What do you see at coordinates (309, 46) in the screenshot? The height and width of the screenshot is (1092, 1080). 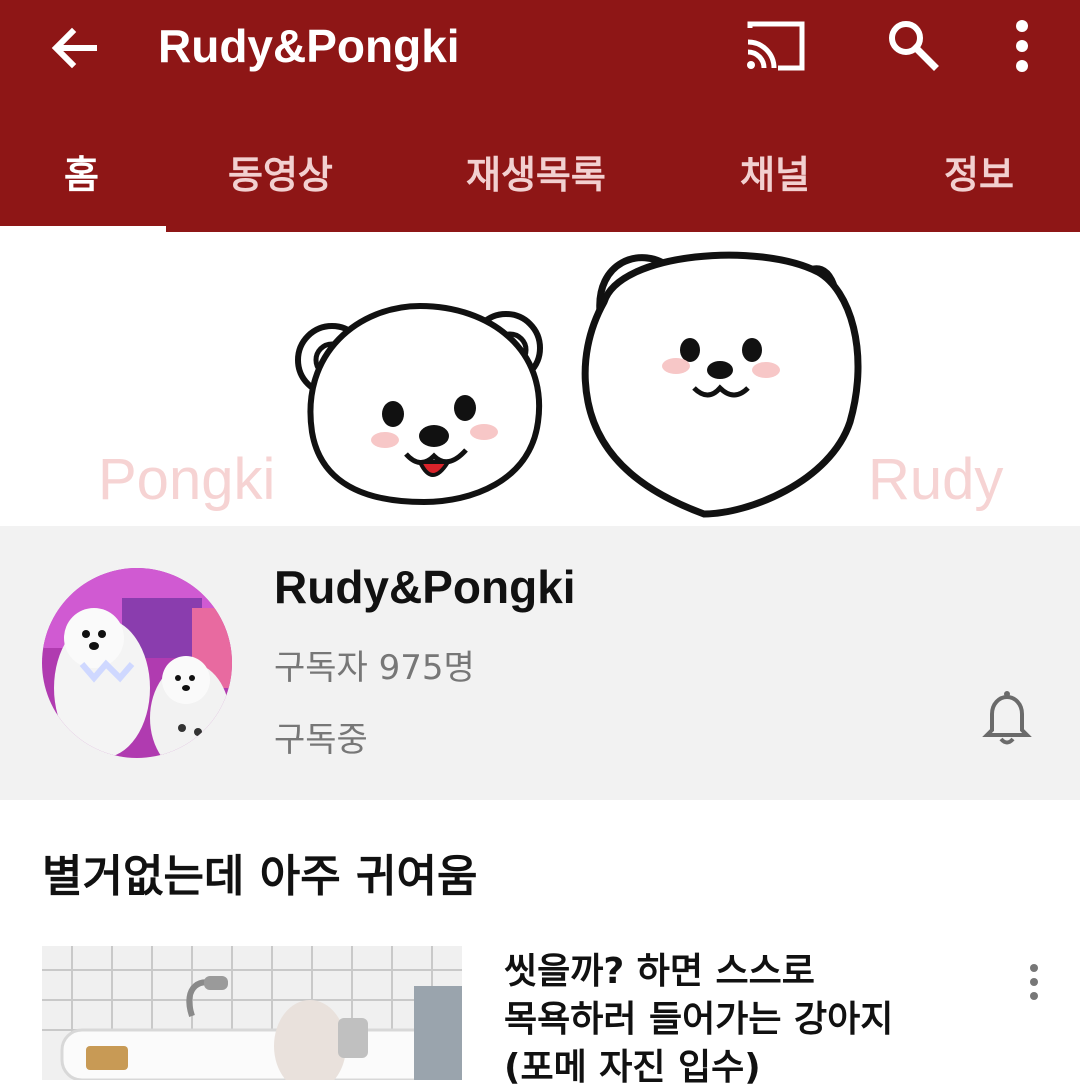 I see `channel-title: Rudy&Pongki` at bounding box center [309, 46].